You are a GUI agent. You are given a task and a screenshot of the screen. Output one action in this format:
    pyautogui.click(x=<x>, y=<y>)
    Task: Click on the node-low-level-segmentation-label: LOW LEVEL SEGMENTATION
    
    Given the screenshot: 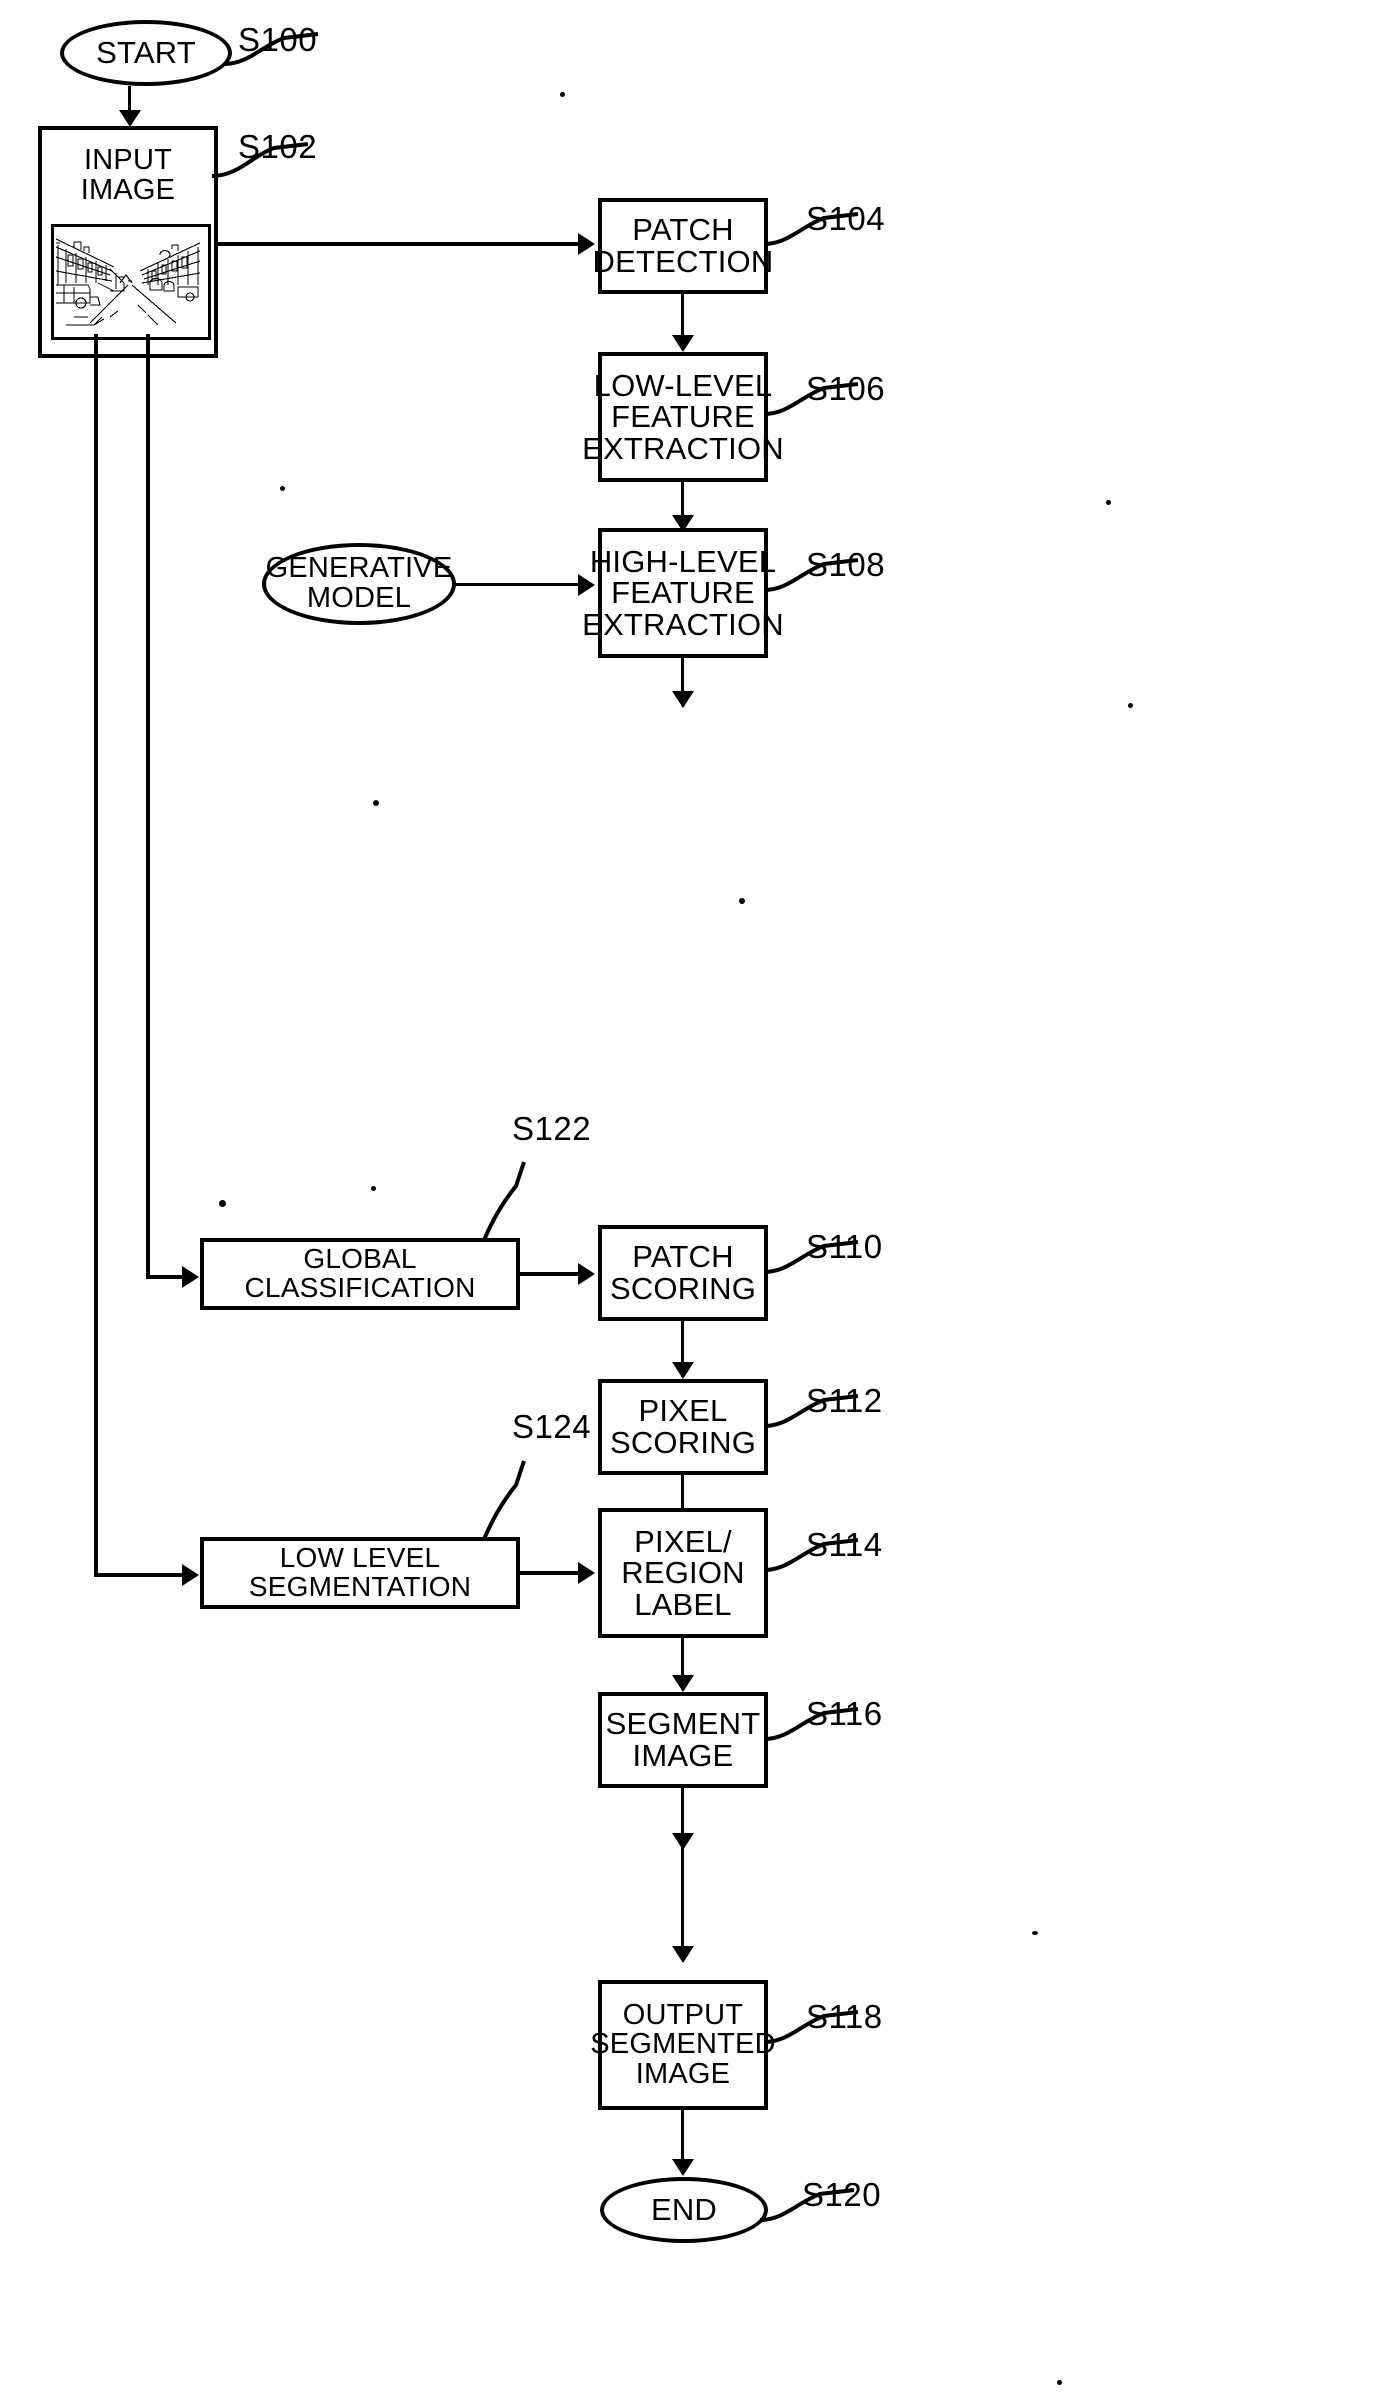 What is the action you would take?
    pyautogui.click(x=360, y=1572)
    